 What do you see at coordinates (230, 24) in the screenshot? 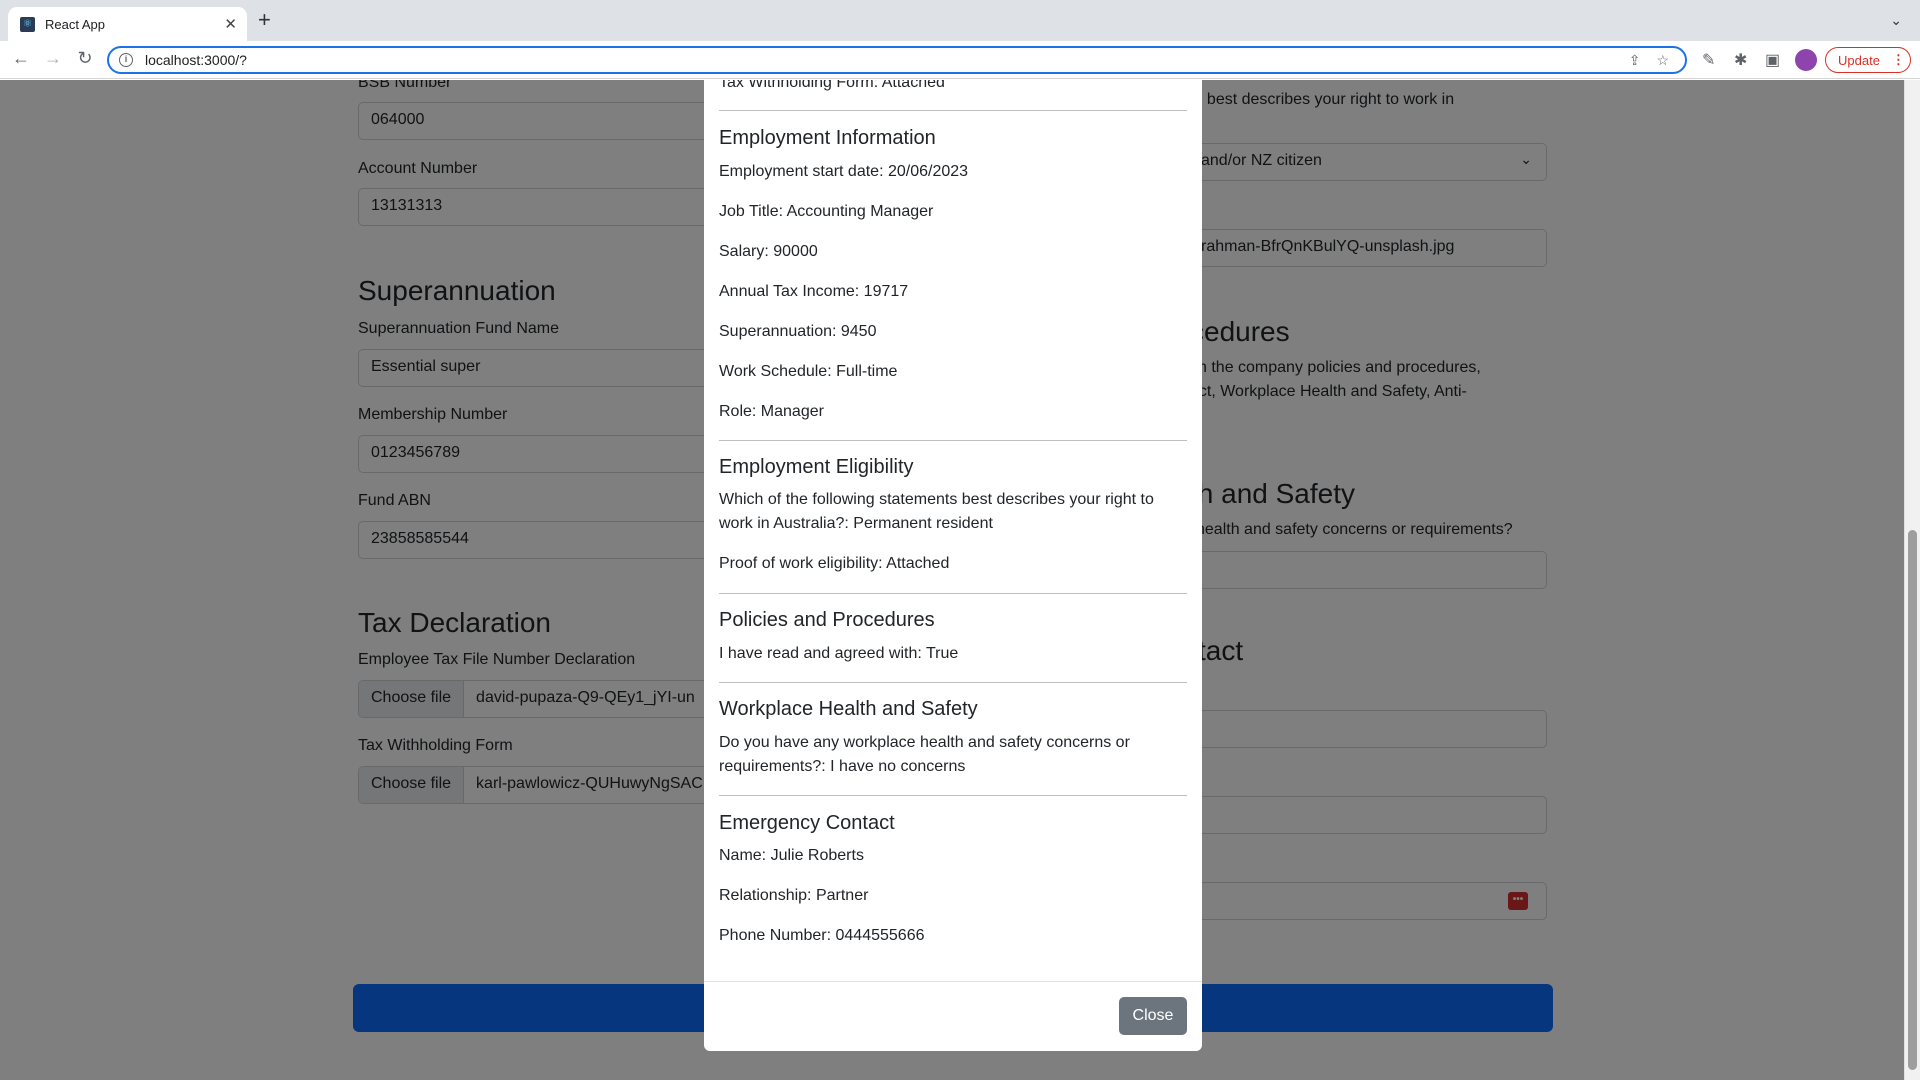
I see `close-tab-icon: ✕` at bounding box center [230, 24].